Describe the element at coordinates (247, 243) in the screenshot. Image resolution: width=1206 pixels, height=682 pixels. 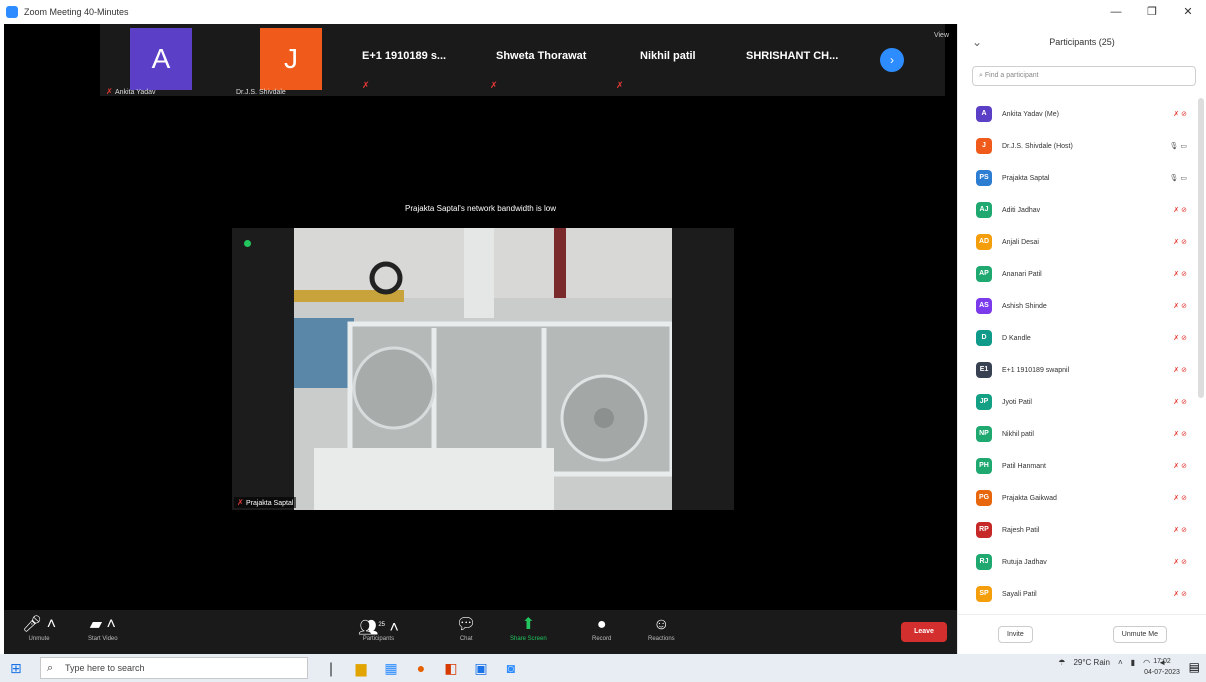
I see `network-status-icon` at that location.